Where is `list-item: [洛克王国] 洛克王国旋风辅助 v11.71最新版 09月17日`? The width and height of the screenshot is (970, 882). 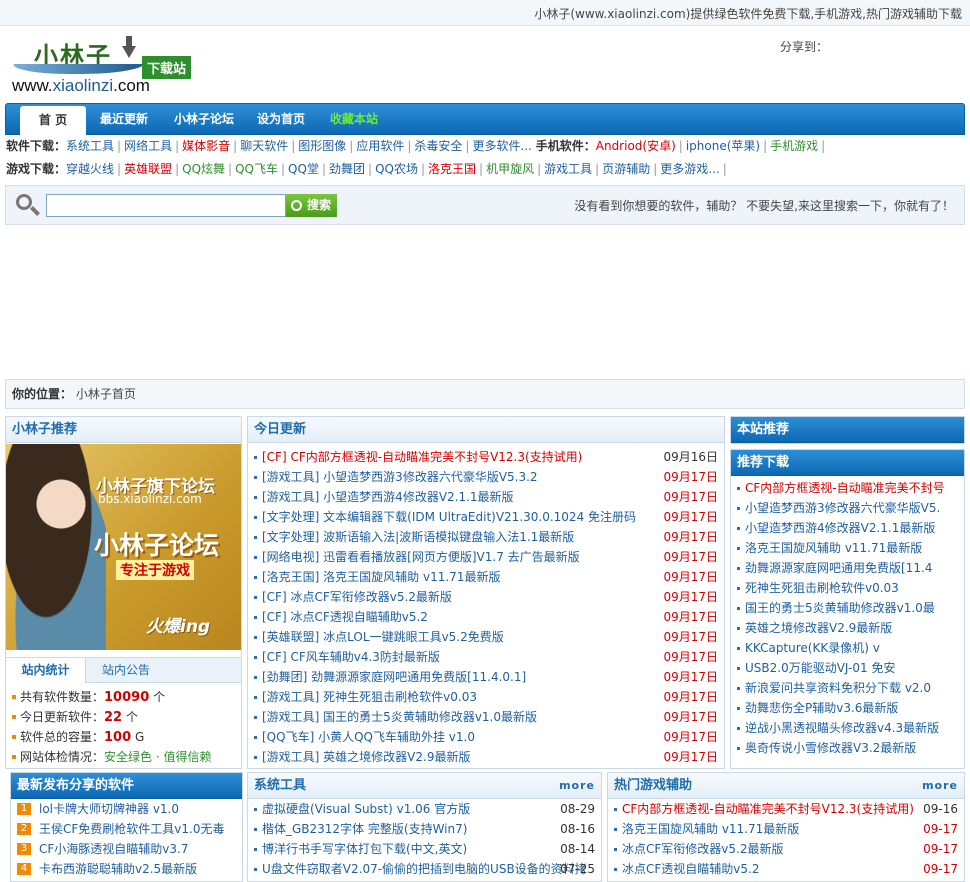
list-item: [洛克王国] 洛克王国旋风辅助 v11.71最新版 09月17日 is located at coordinates (486, 577).